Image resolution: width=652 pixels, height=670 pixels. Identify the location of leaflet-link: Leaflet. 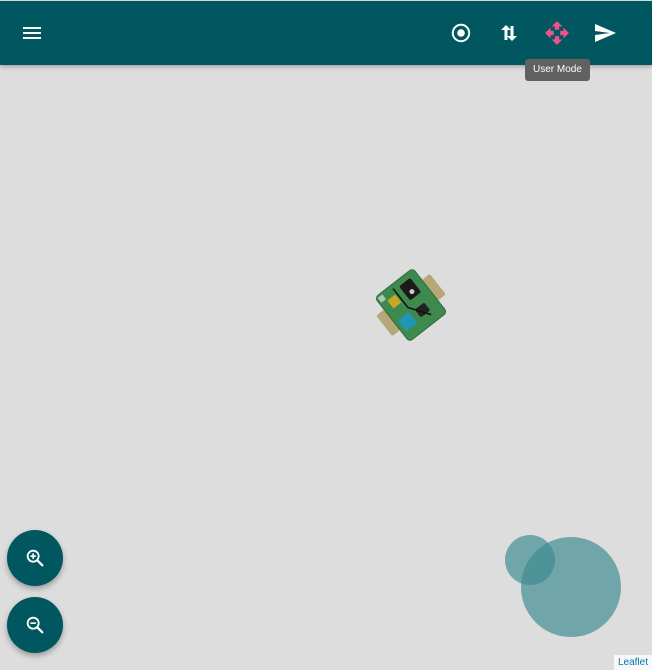
(633, 662).